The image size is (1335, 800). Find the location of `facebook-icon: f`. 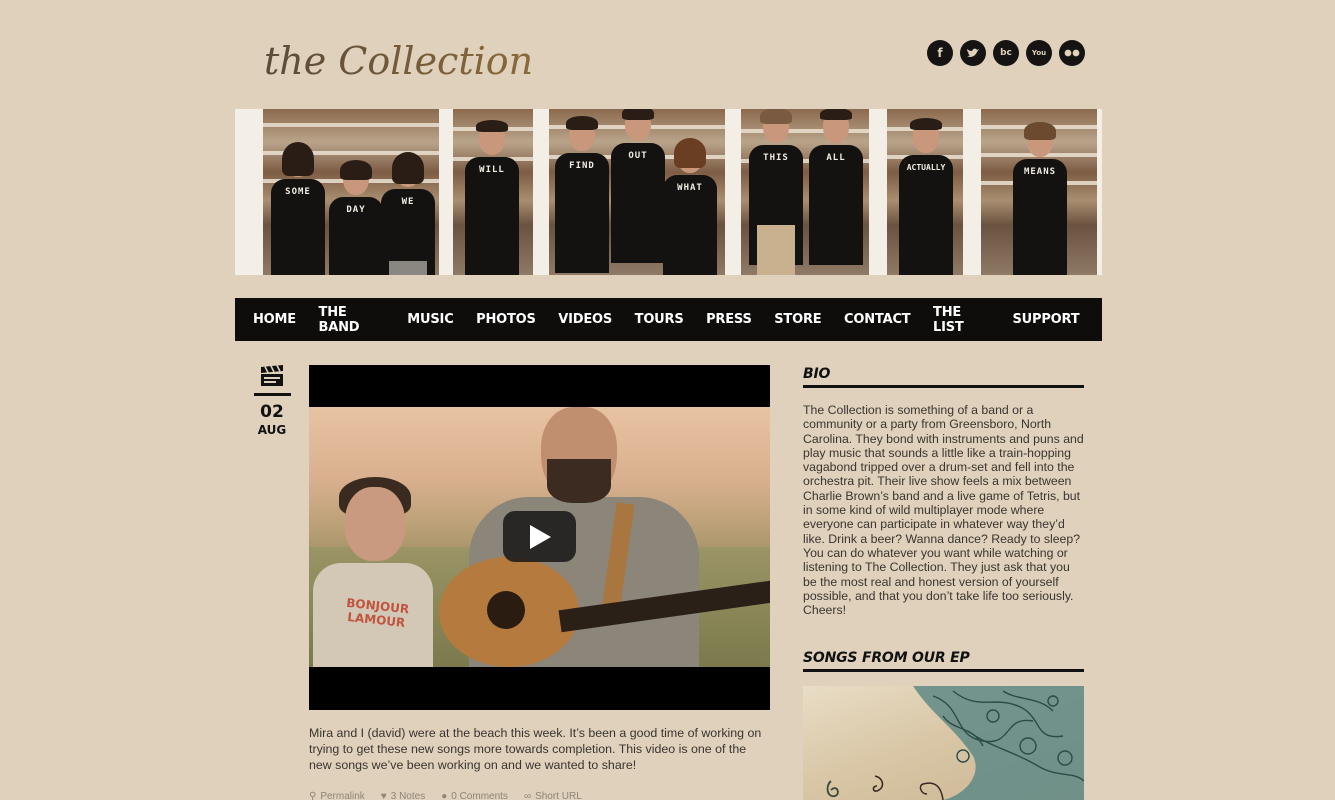

facebook-icon: f is located at coordinates (940, 53).